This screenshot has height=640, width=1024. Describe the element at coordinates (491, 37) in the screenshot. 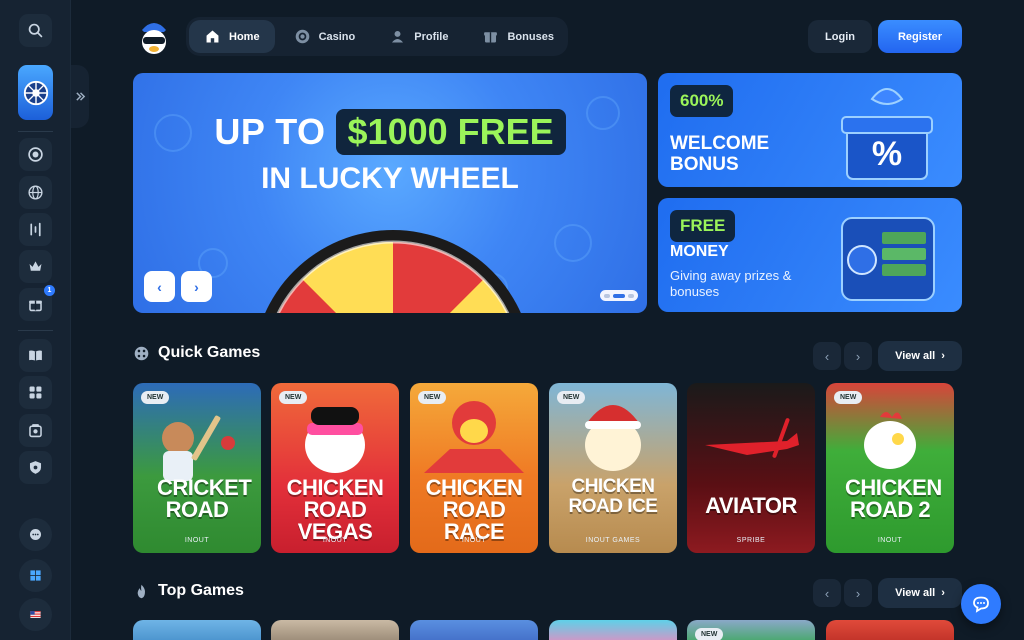

I see `gift-icon` at that location.